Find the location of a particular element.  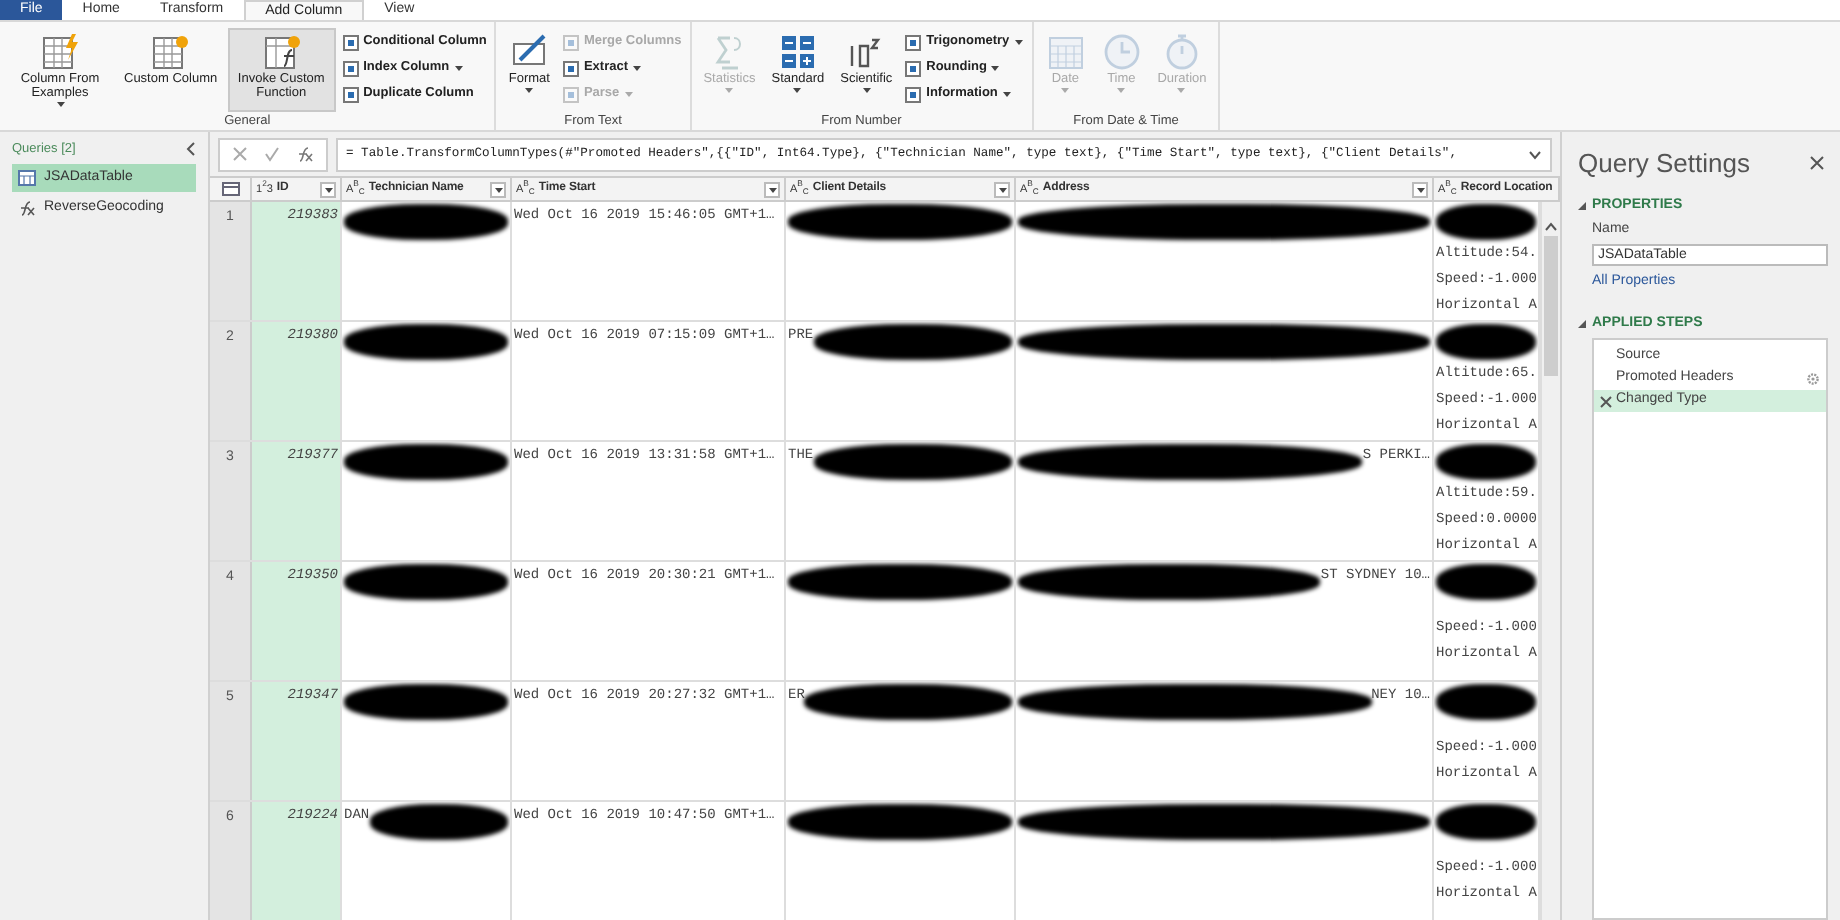

scrollbar-thumb is located at coordinates (1551, 306).